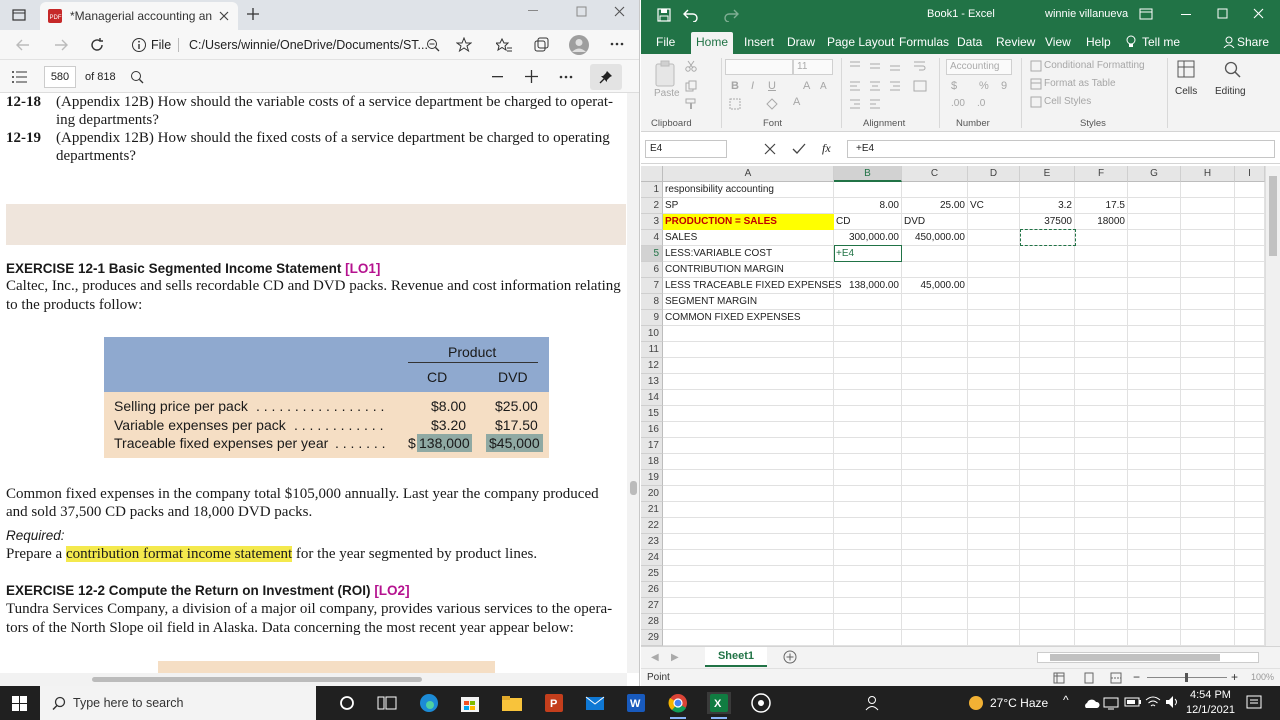  Describe the element at coordinates (1080, 83) in the screenshot. I see `format-as-table-button: Format as Table` at that location.